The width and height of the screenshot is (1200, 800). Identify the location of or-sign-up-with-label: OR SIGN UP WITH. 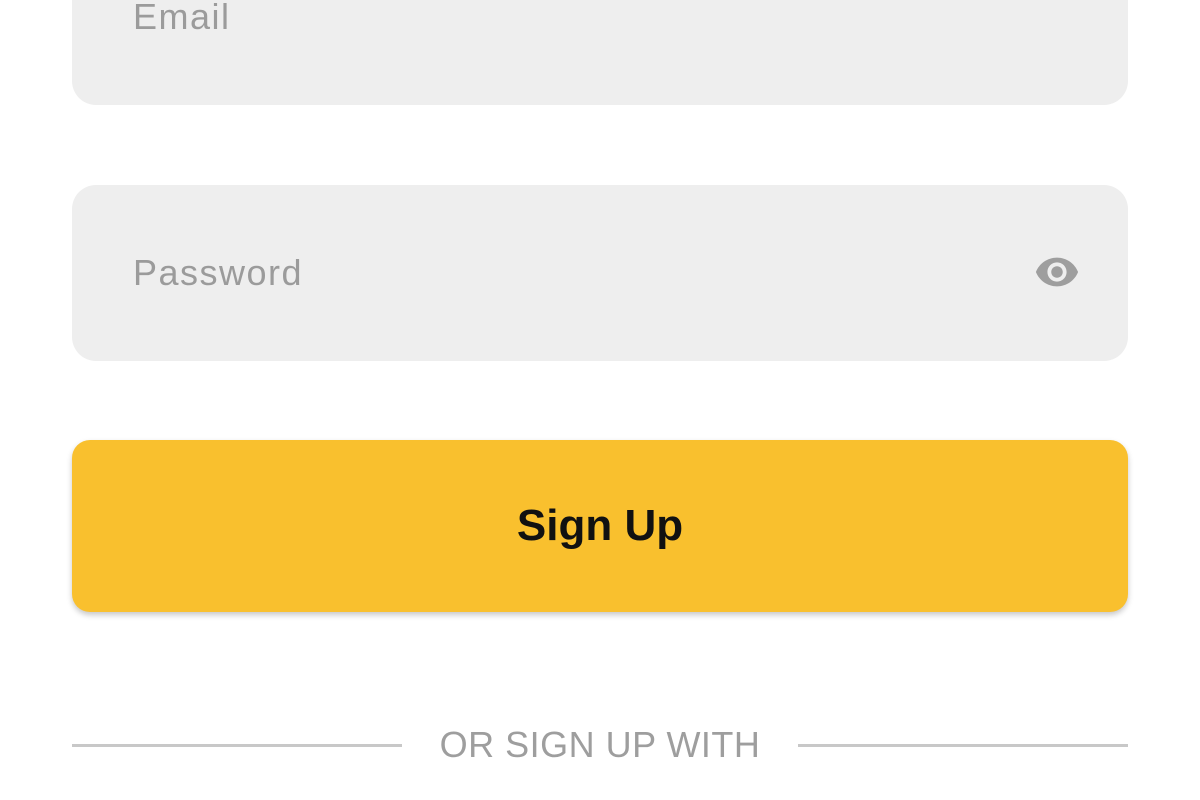
(600, 744).